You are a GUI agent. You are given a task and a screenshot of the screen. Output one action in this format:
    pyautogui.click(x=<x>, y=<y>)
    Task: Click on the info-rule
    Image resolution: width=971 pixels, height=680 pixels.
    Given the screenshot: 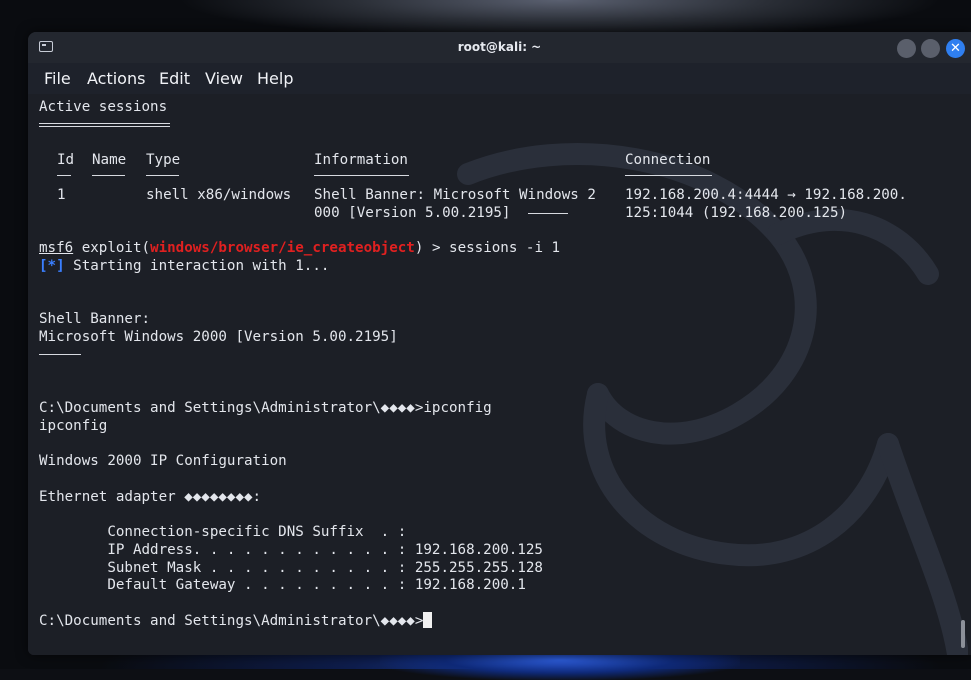 What is the action you would take?
    pyautogui.click(x=548, y=213)
    